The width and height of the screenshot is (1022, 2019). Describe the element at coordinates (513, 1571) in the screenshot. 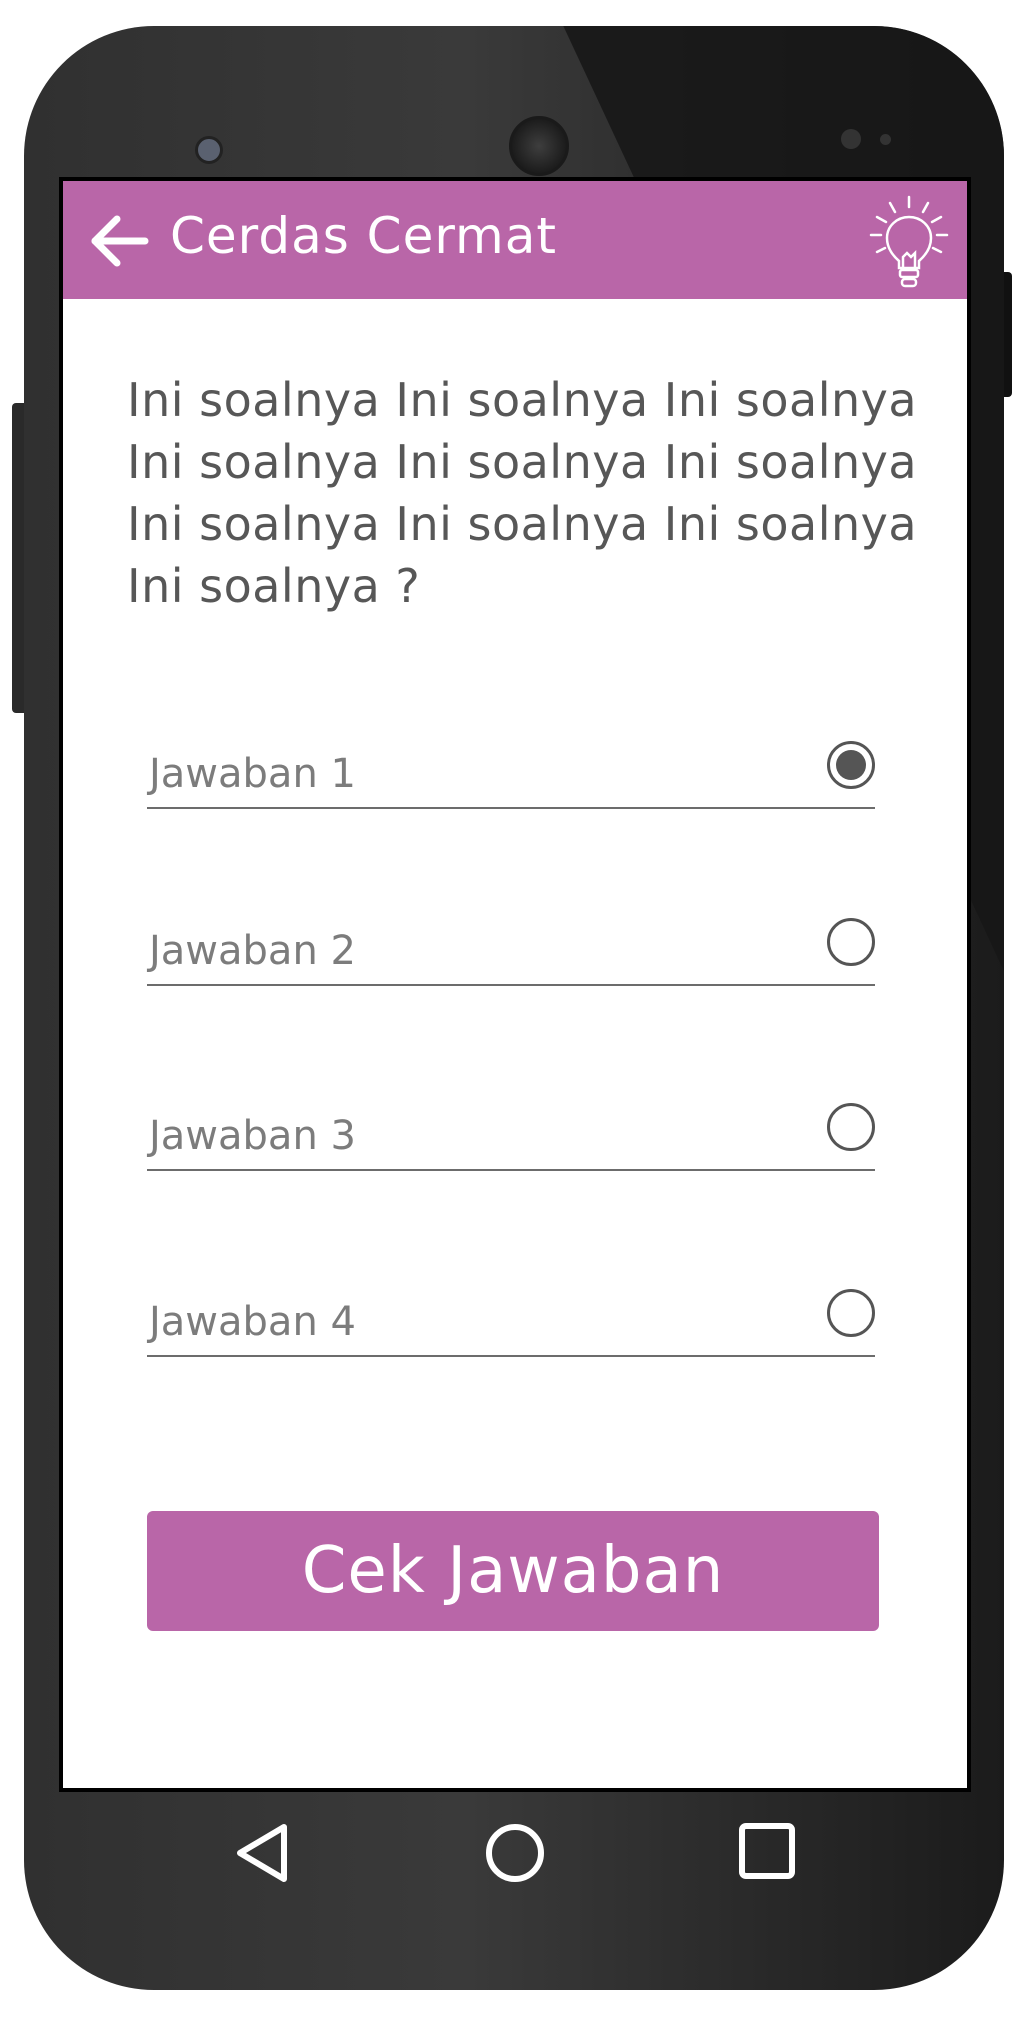

I see `check-answer-button: Cek Jawaban` at that location.